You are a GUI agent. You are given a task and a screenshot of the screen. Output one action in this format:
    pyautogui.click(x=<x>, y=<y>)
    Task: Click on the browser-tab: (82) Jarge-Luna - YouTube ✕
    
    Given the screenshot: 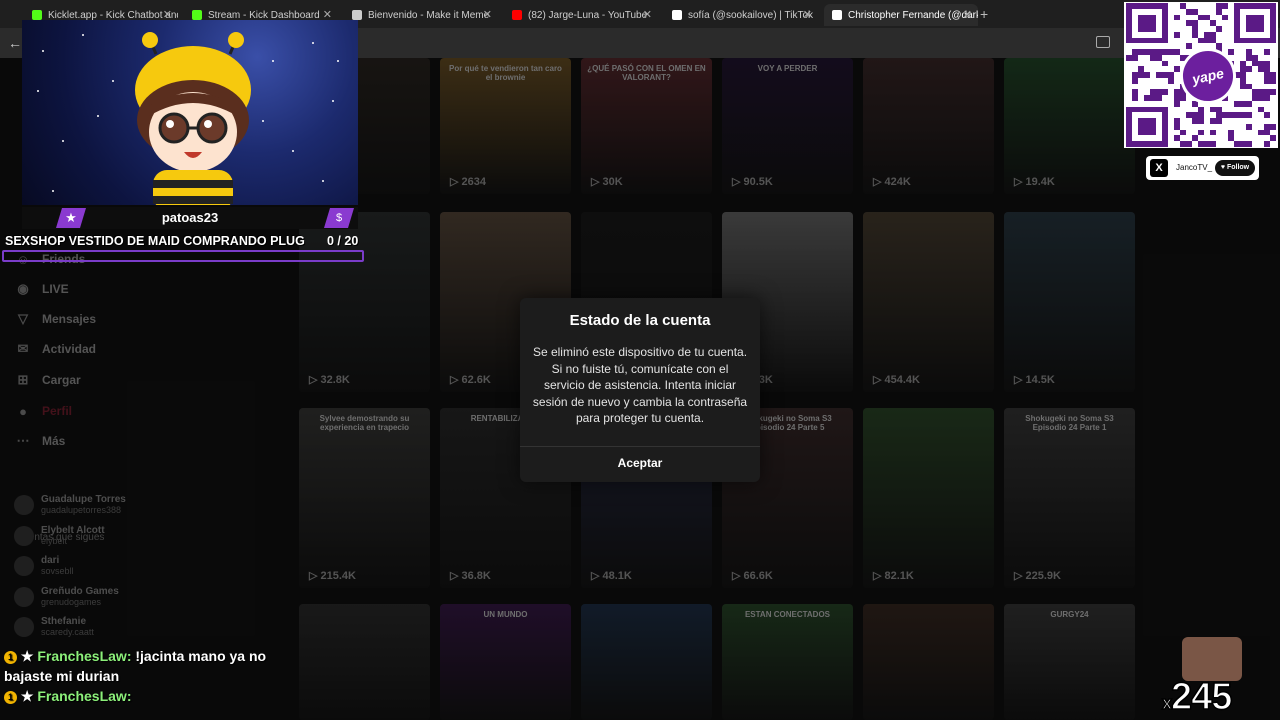 What is the action you would take?
    pyautogui.click(x=581, y=15)
    